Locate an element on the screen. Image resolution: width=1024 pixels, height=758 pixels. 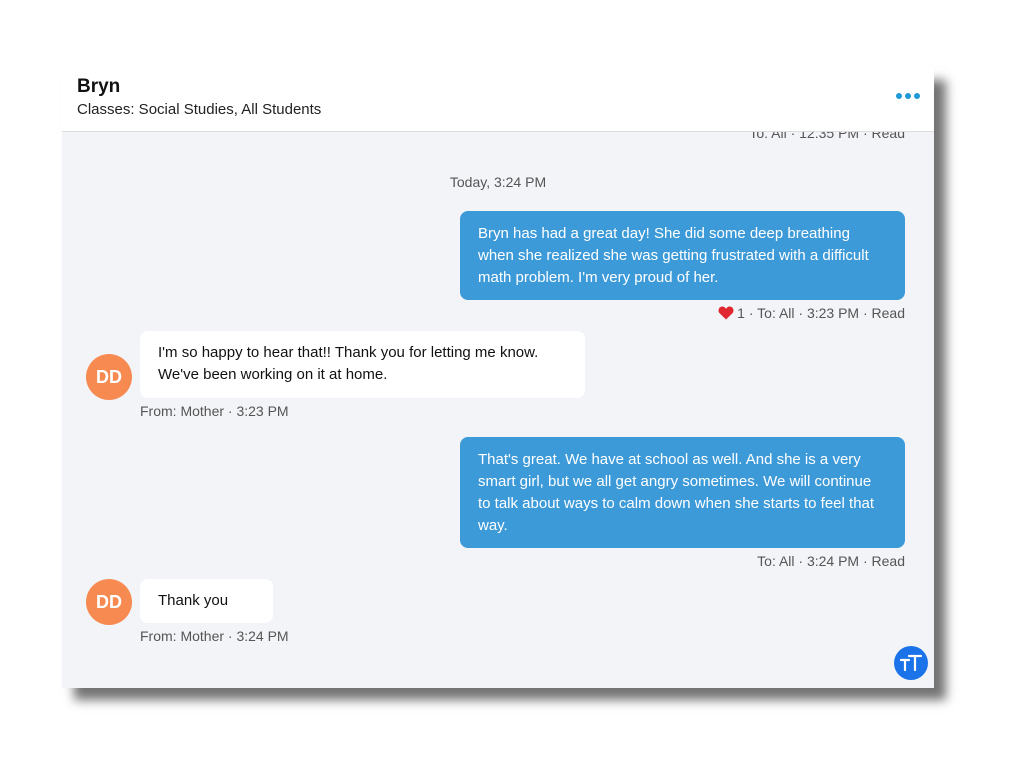
message-text: Thank you is located at coordinates (193, 600).